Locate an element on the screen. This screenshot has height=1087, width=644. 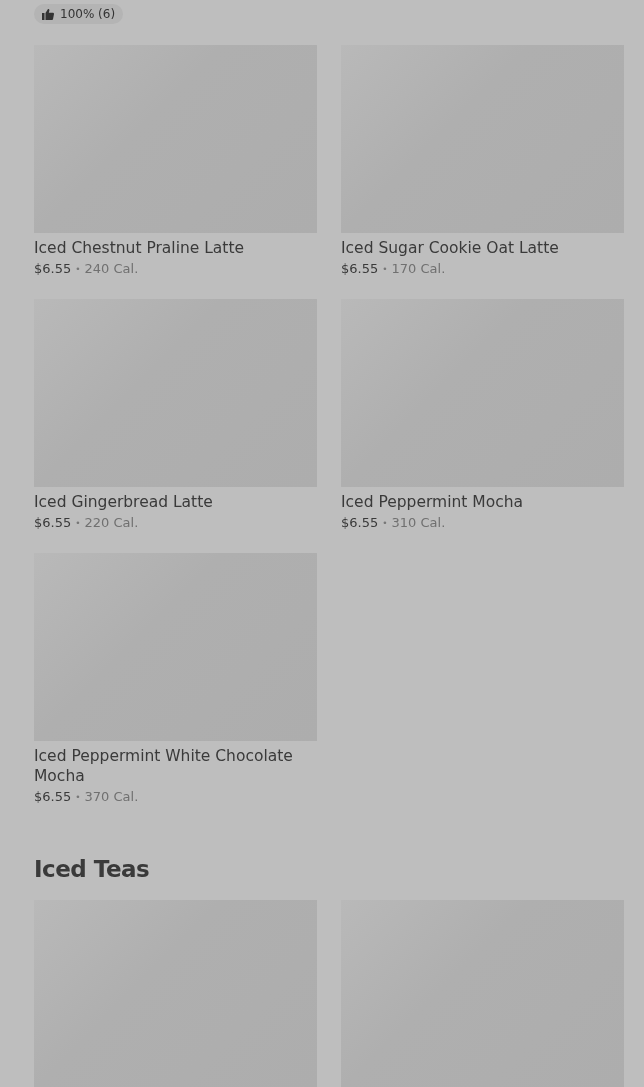
product-calories: 220 Cal. is located at coordinates (111, 522).